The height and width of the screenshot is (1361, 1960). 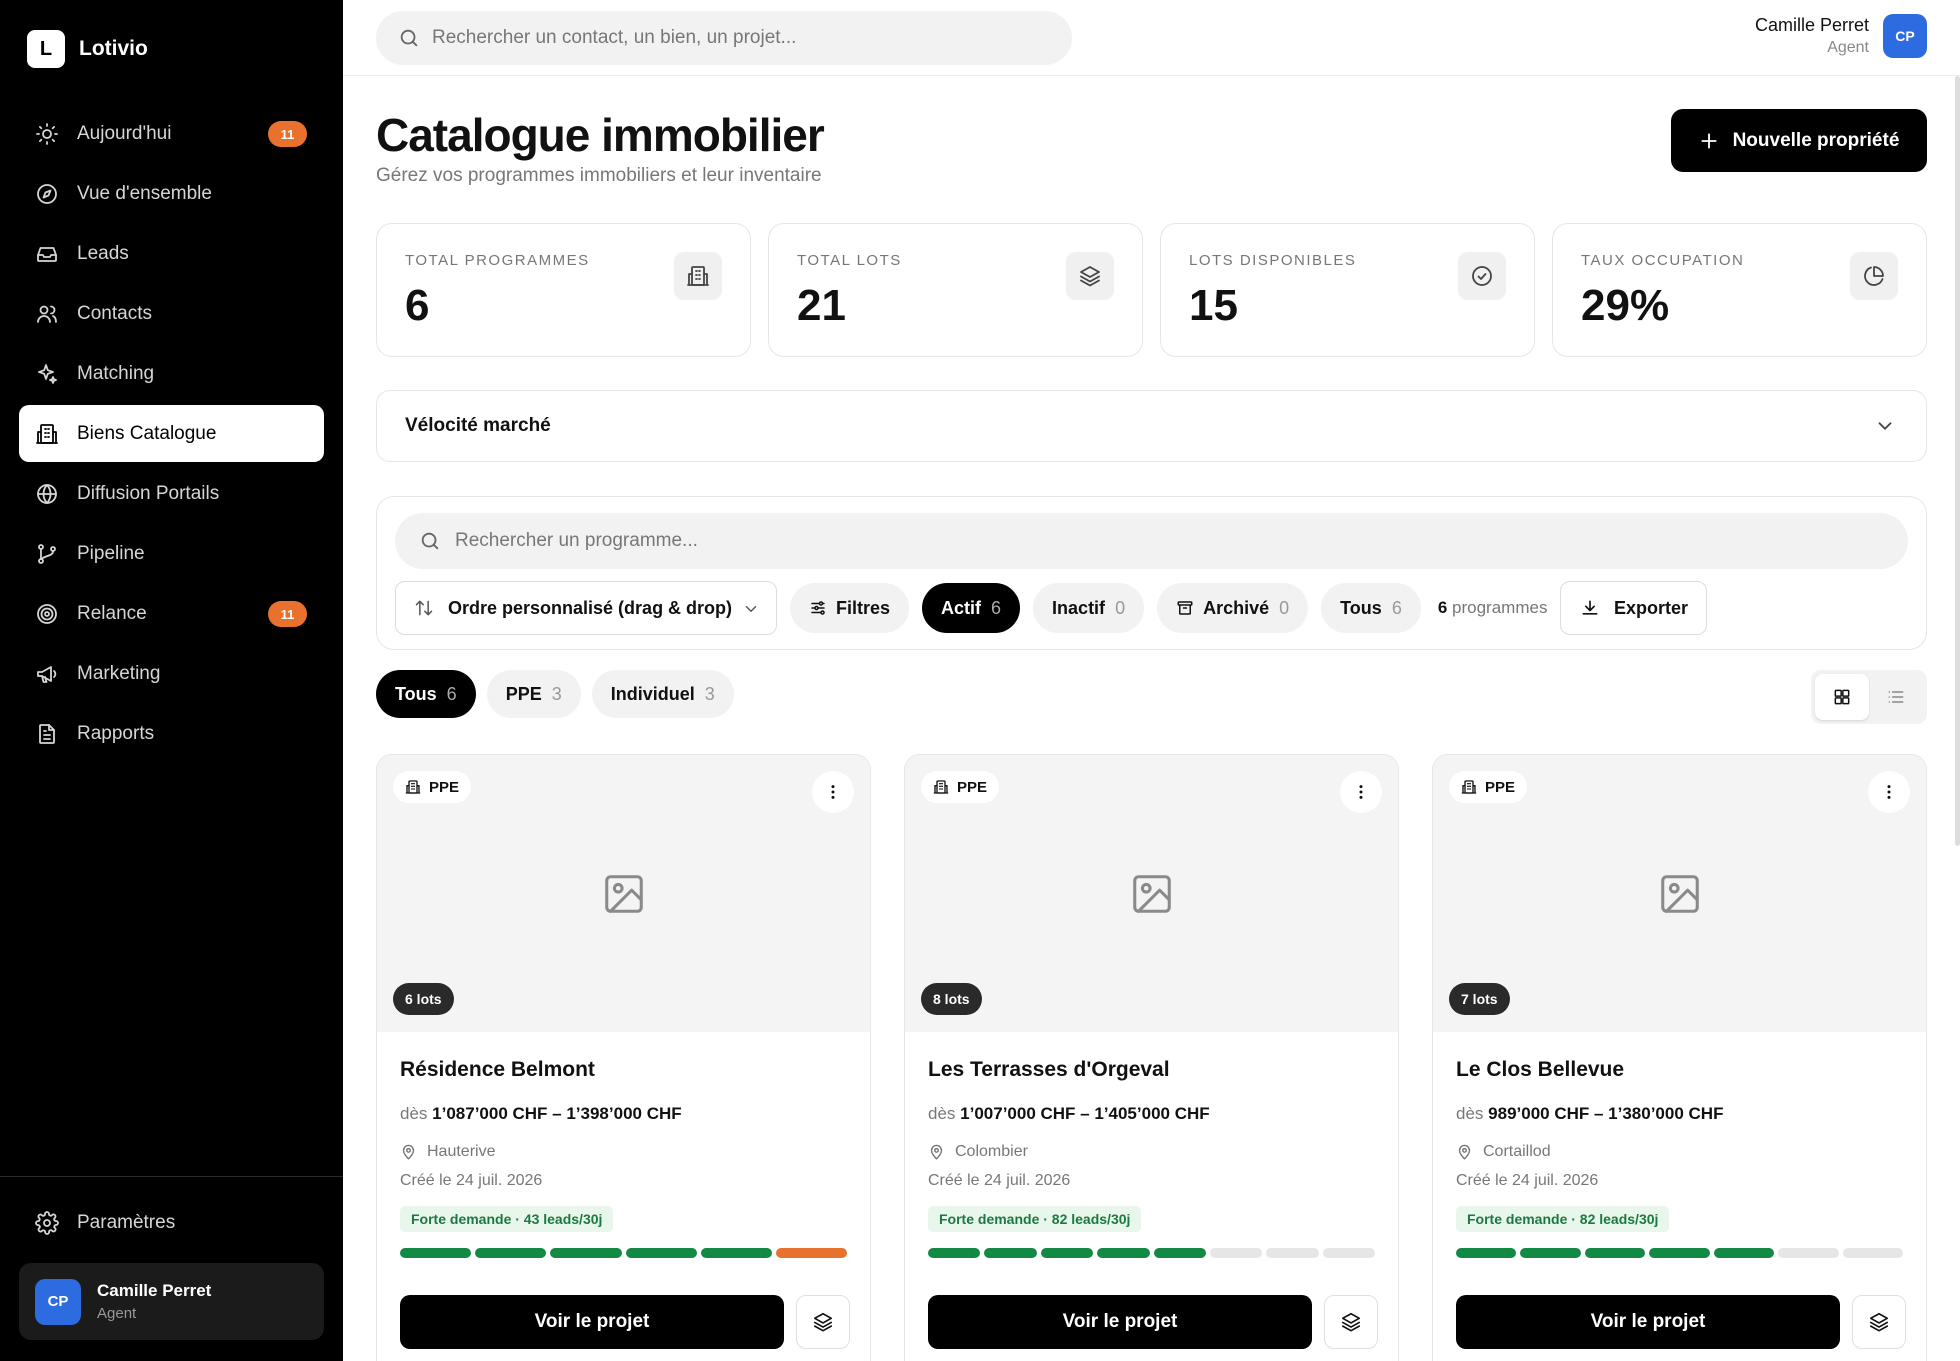 What do you see at coordinates (444, 787) in the screenshot?
I see `type-tag-label: PPE` at bounding box center [444, 787].